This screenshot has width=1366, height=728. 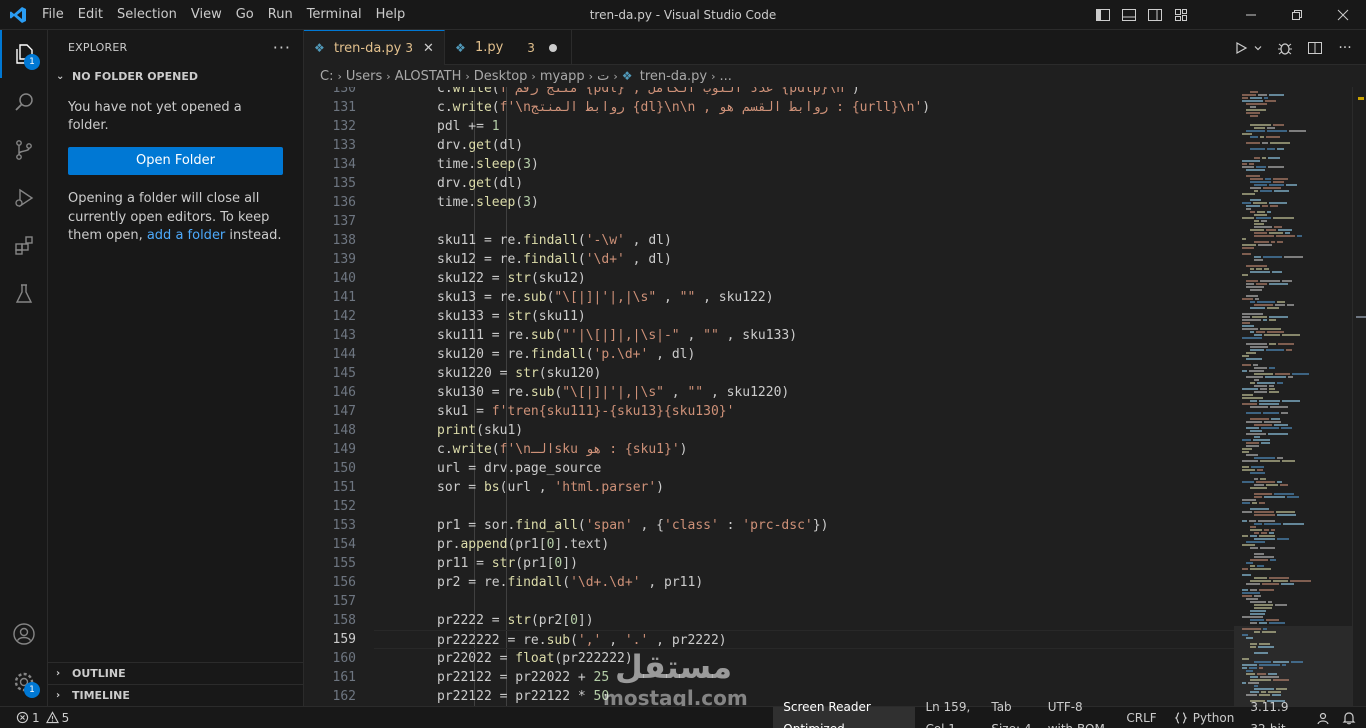 I want to click on extensions-icon, so click(x=24, y=246).